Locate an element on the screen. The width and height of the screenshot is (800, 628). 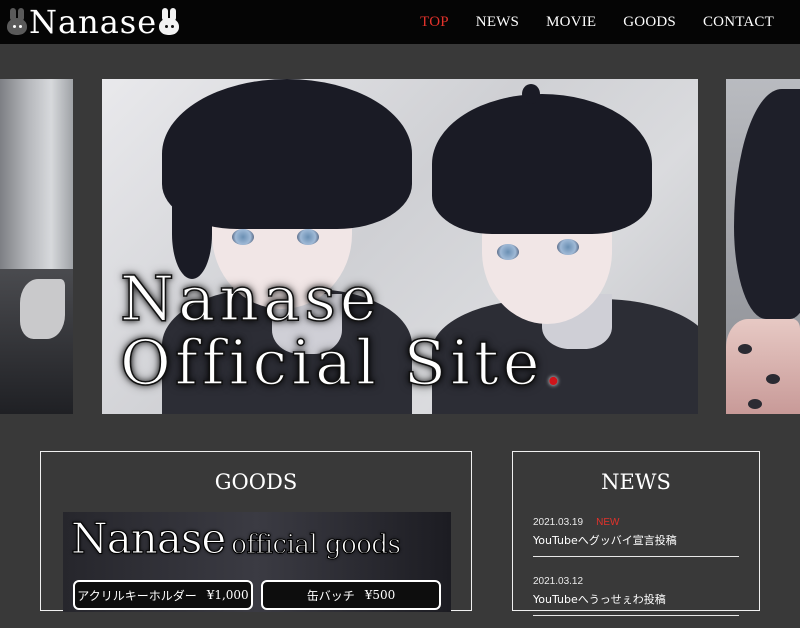
new-badge: NEW is located at coordinates (608, 522).